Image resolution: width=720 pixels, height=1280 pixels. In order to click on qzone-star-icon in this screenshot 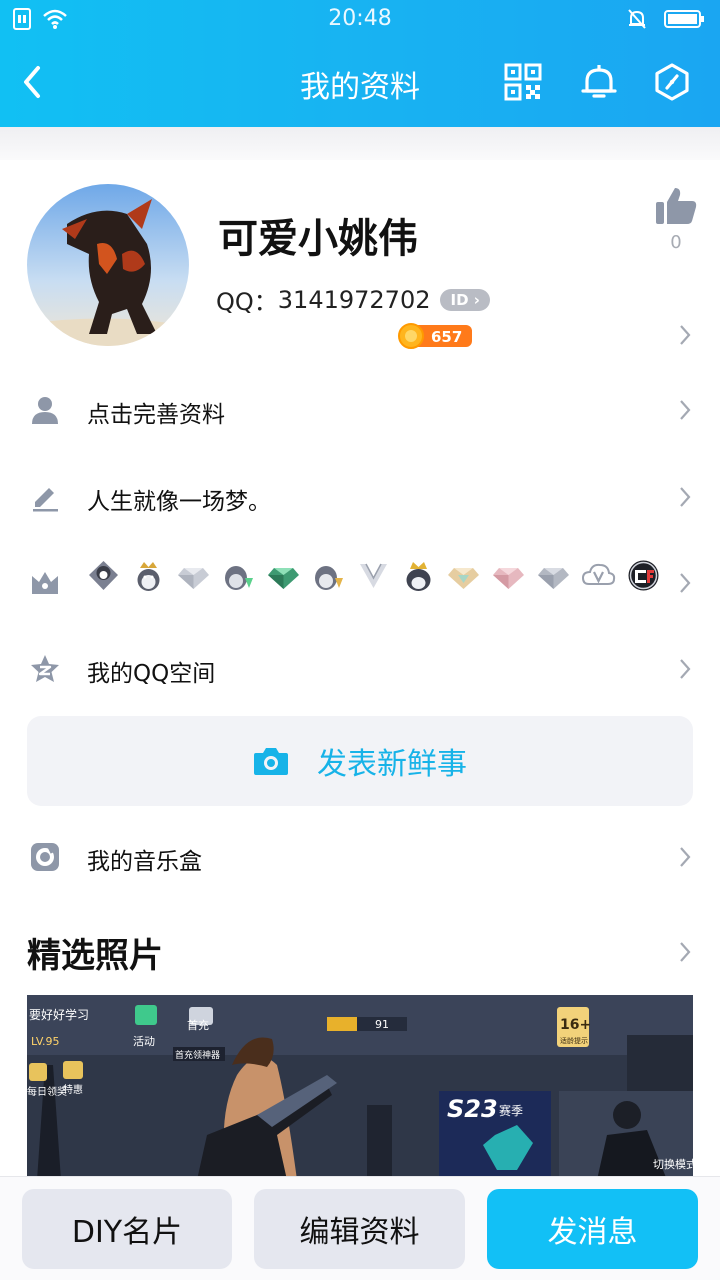, I will do `click(45, 668)`.